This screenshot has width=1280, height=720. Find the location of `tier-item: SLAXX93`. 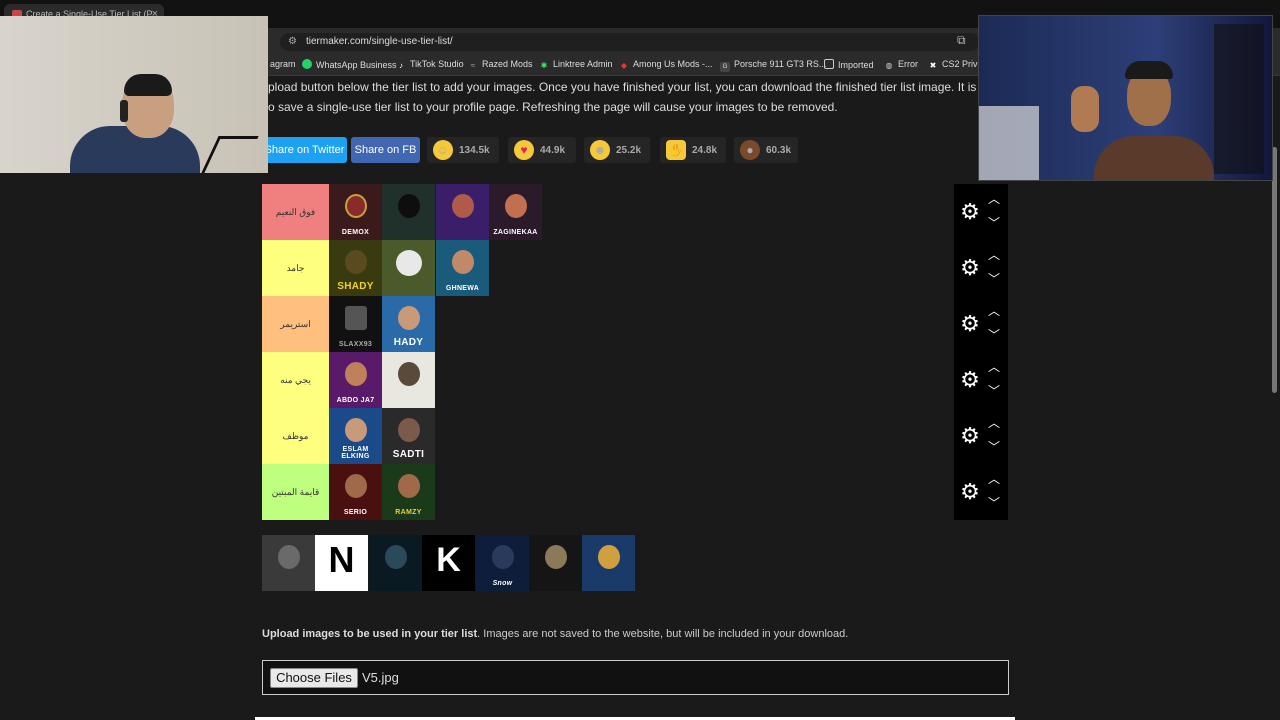

tier-item: SLAXX93 is located at coordinates (355, 324).